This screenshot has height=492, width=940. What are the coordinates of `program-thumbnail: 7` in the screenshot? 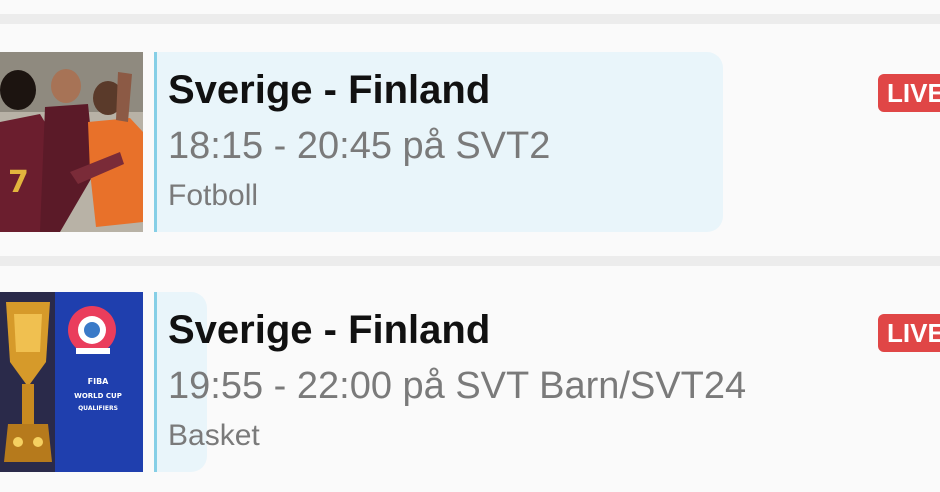 It's located at (71, 142).